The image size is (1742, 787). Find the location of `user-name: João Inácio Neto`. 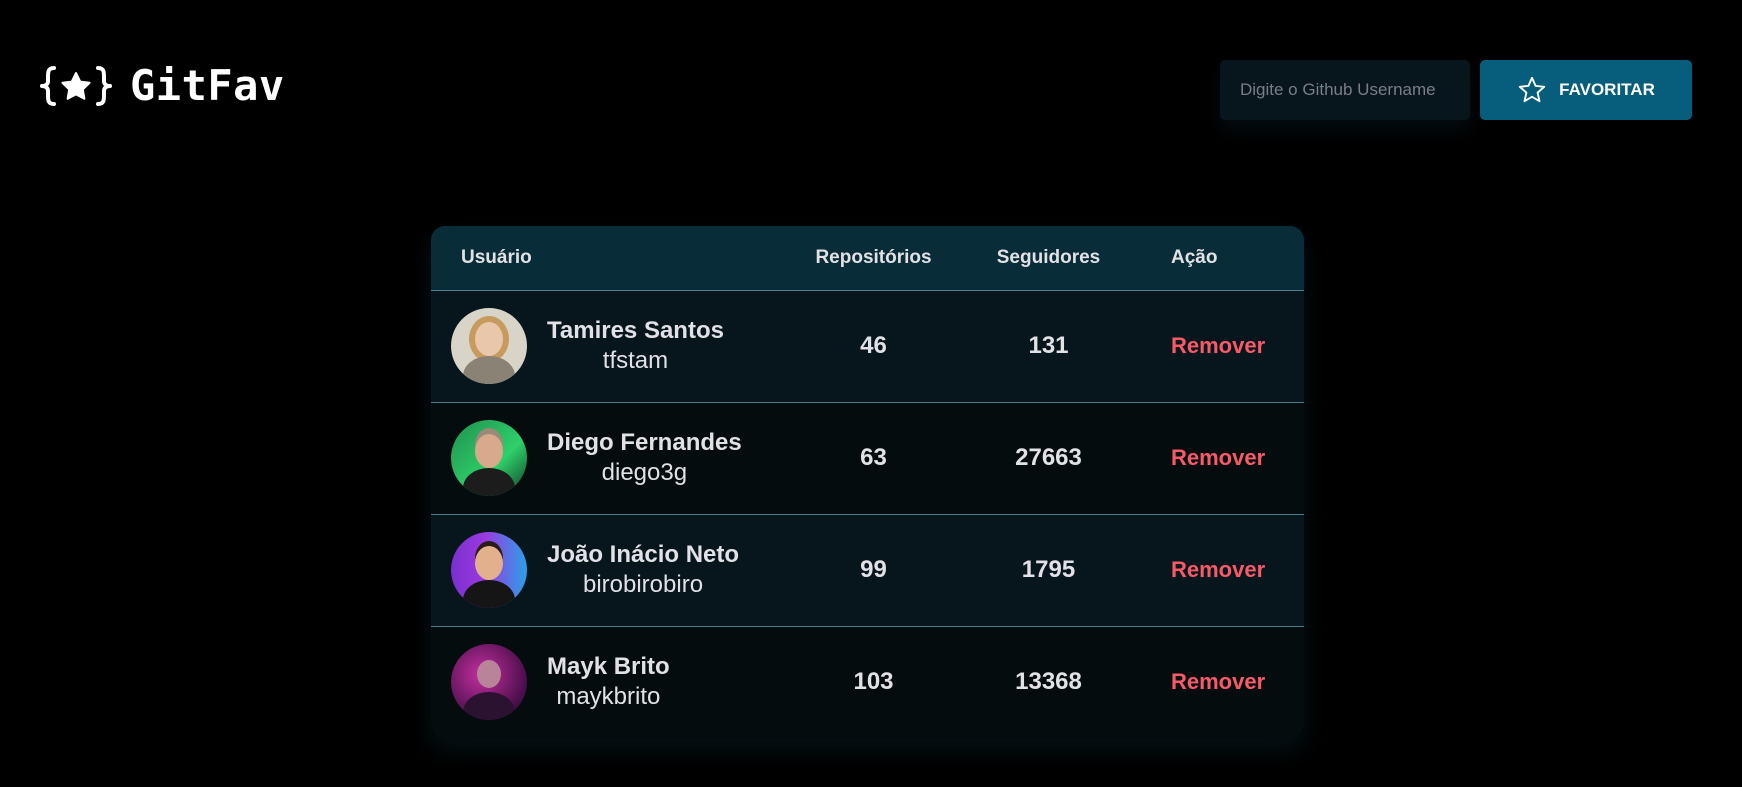

user-name: João Inácio Neto is located at coordinates (643, 554).